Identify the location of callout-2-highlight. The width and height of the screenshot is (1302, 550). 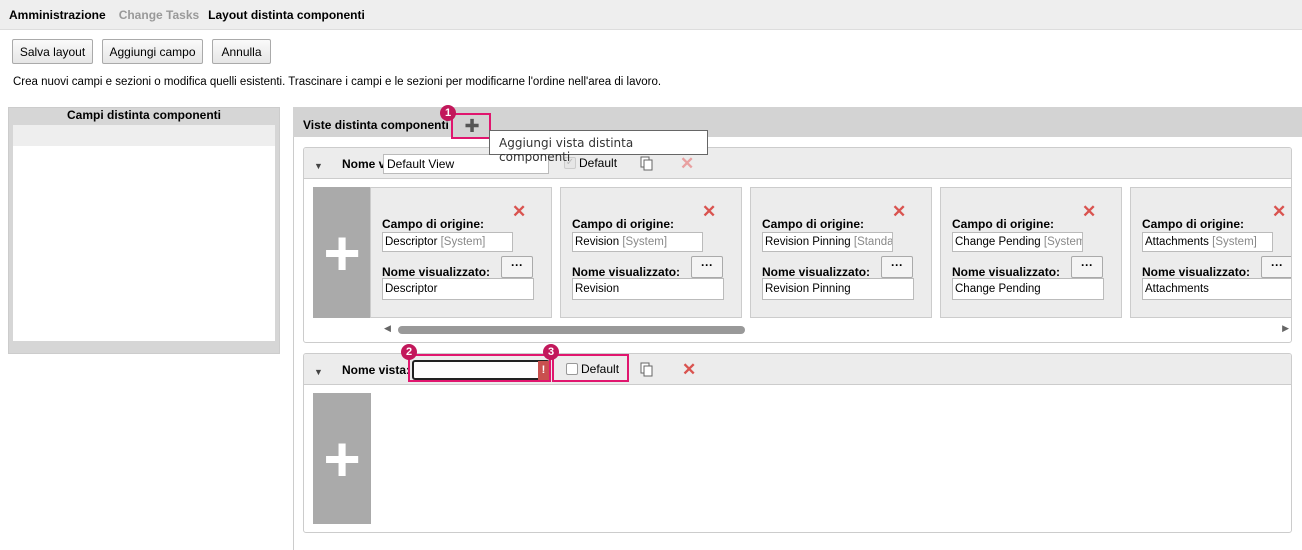
(479, 368).